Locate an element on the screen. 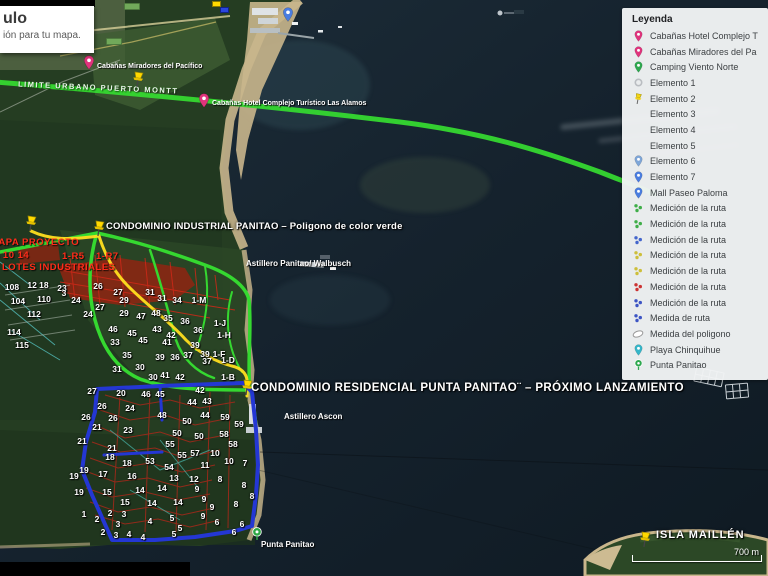 This screenshot has height=576, width=768. scale-label: 700 m is located at coordinates (746, 552).